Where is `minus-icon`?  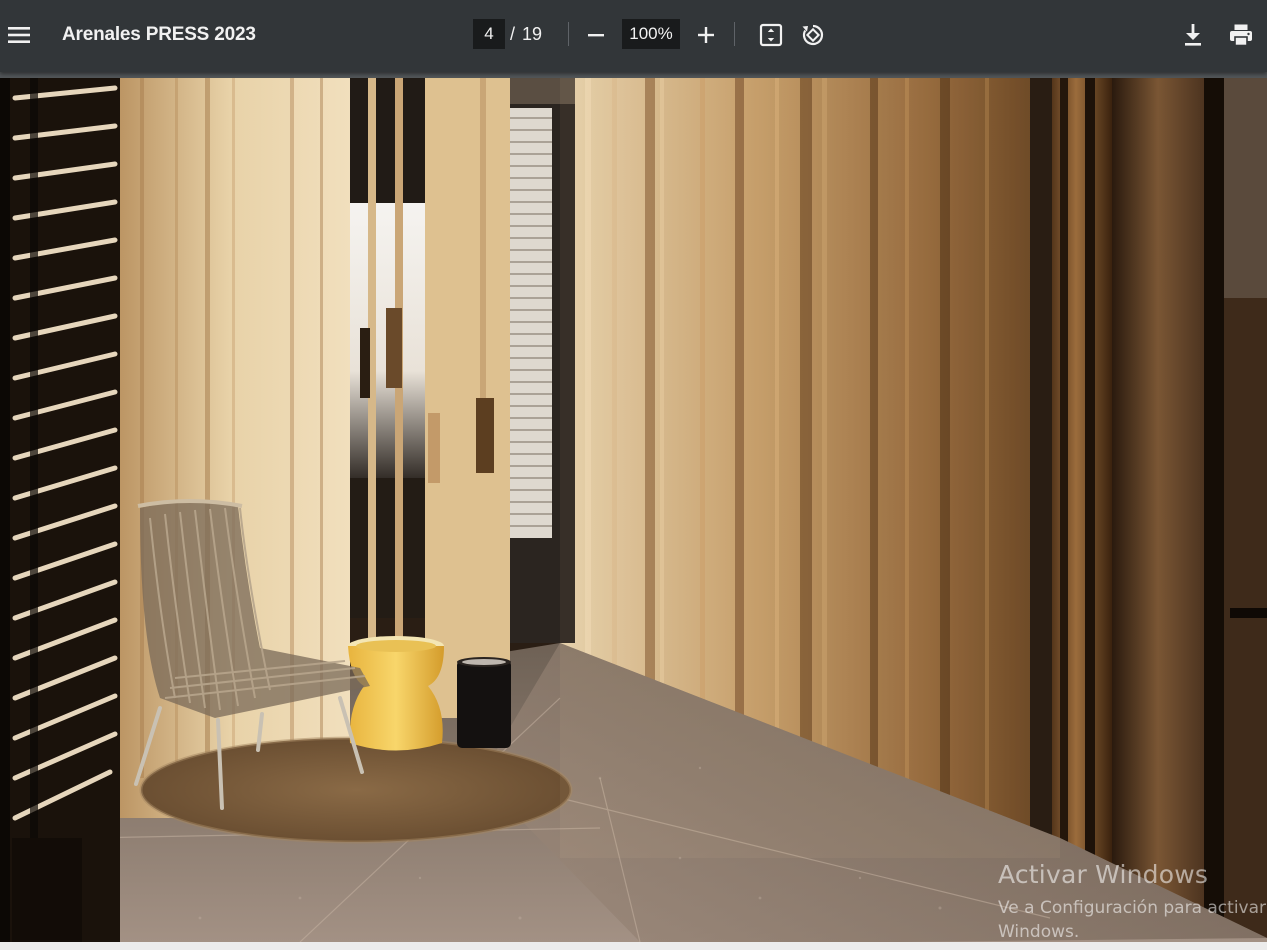 minus-icon is located at coordinates (596, 35).